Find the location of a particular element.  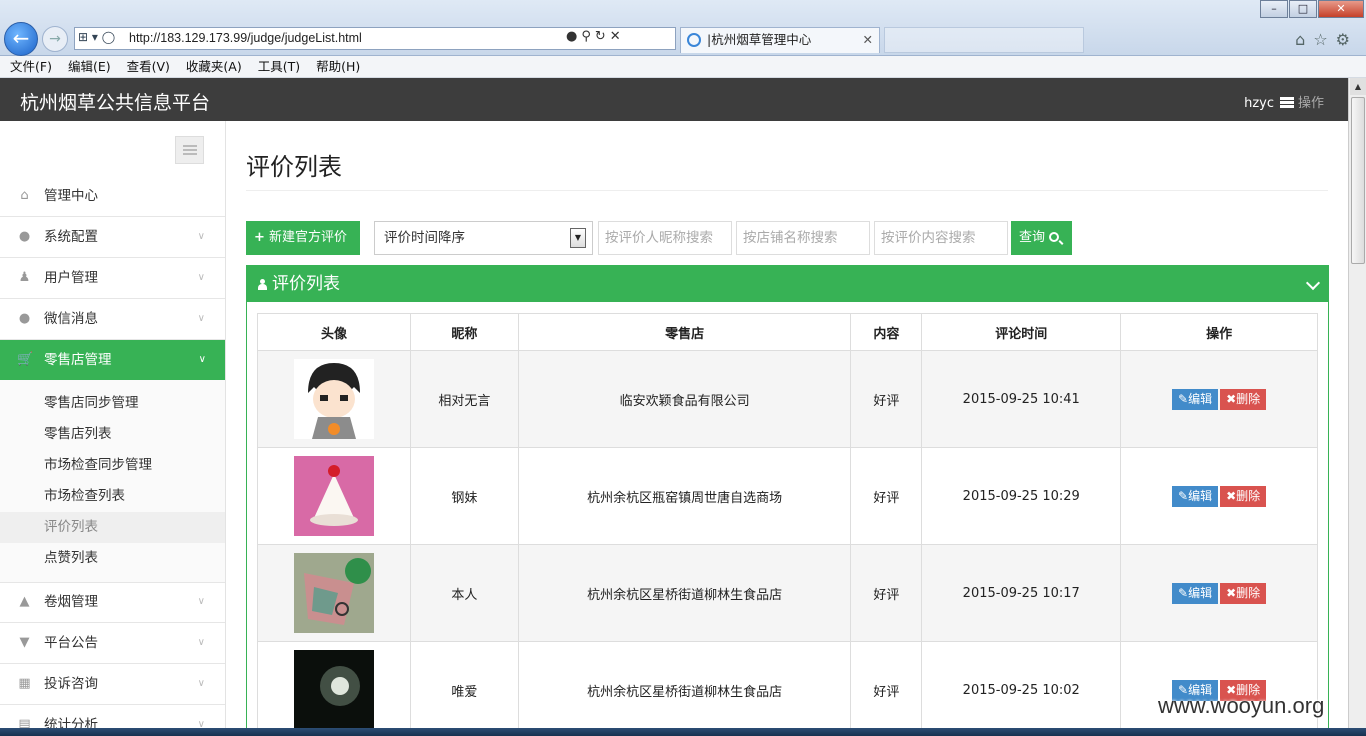

column-header-time: 评论时间 is located at coordinates (1021, 332).